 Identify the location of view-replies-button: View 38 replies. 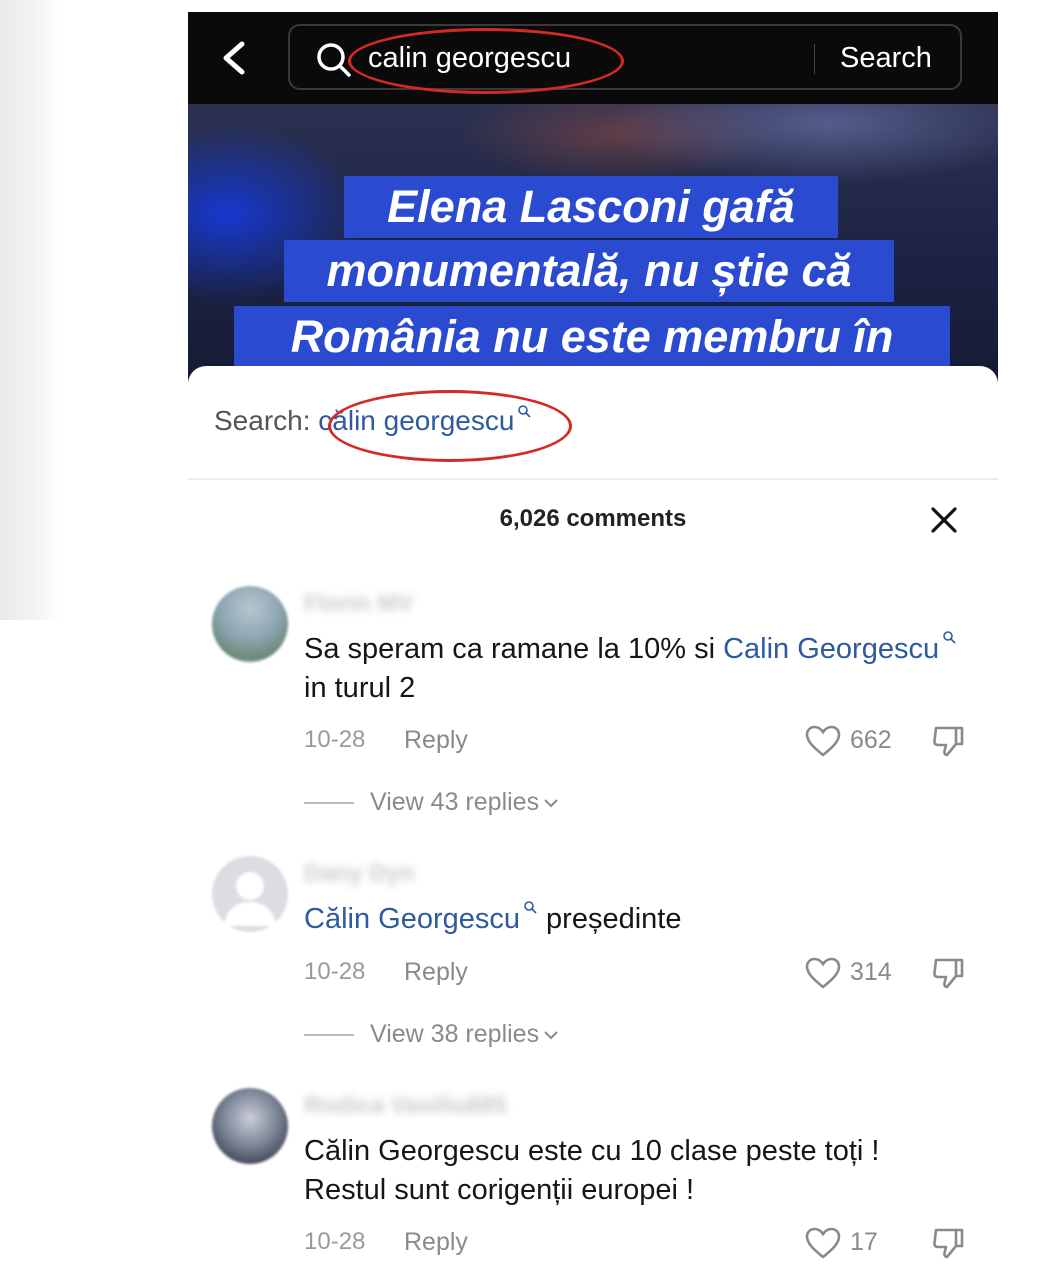
(431, 1034).